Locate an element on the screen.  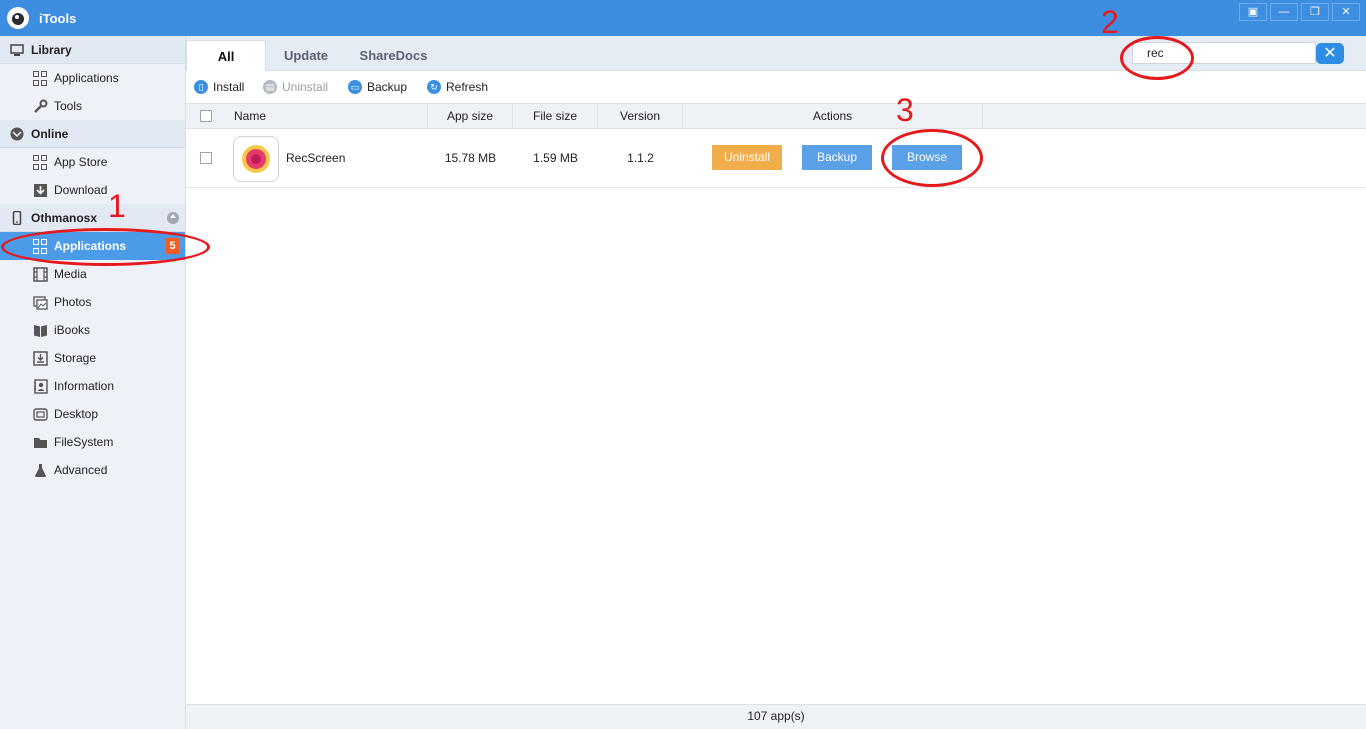
sidebar-item-label: iBooks is located at coordinates (72, 330).